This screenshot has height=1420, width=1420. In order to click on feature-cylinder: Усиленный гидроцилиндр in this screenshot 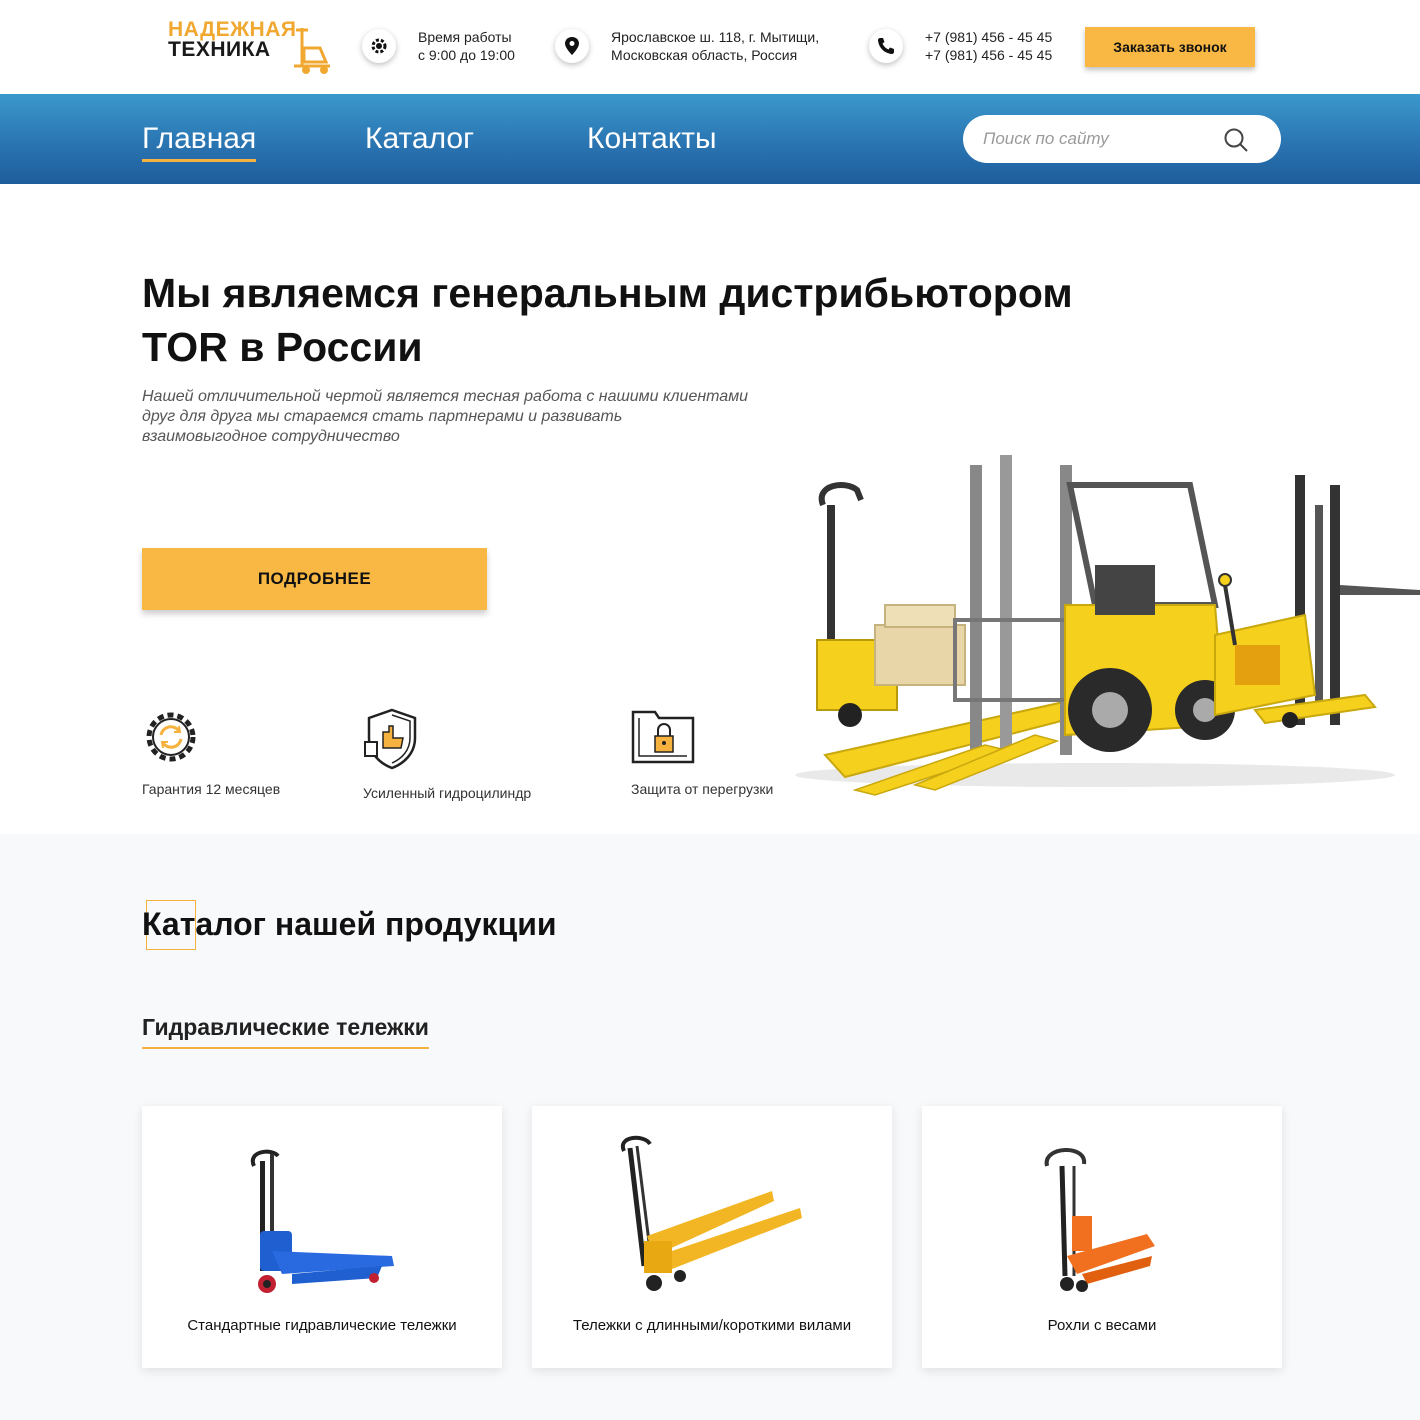, I will do `click(447, 754)`.